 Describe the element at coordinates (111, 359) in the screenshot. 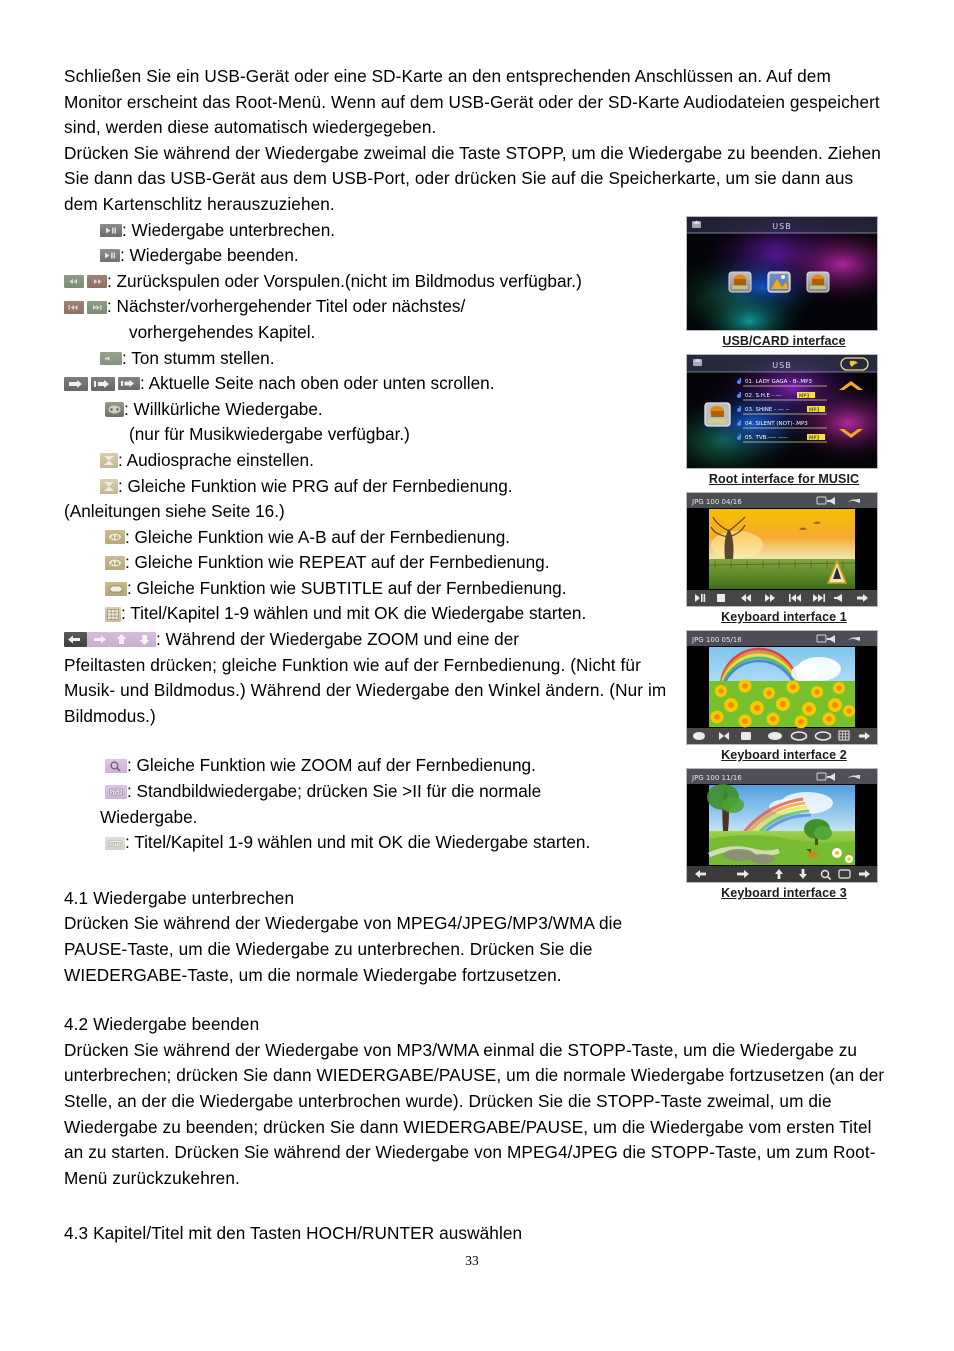

I see `mute-button-icon` at that location.